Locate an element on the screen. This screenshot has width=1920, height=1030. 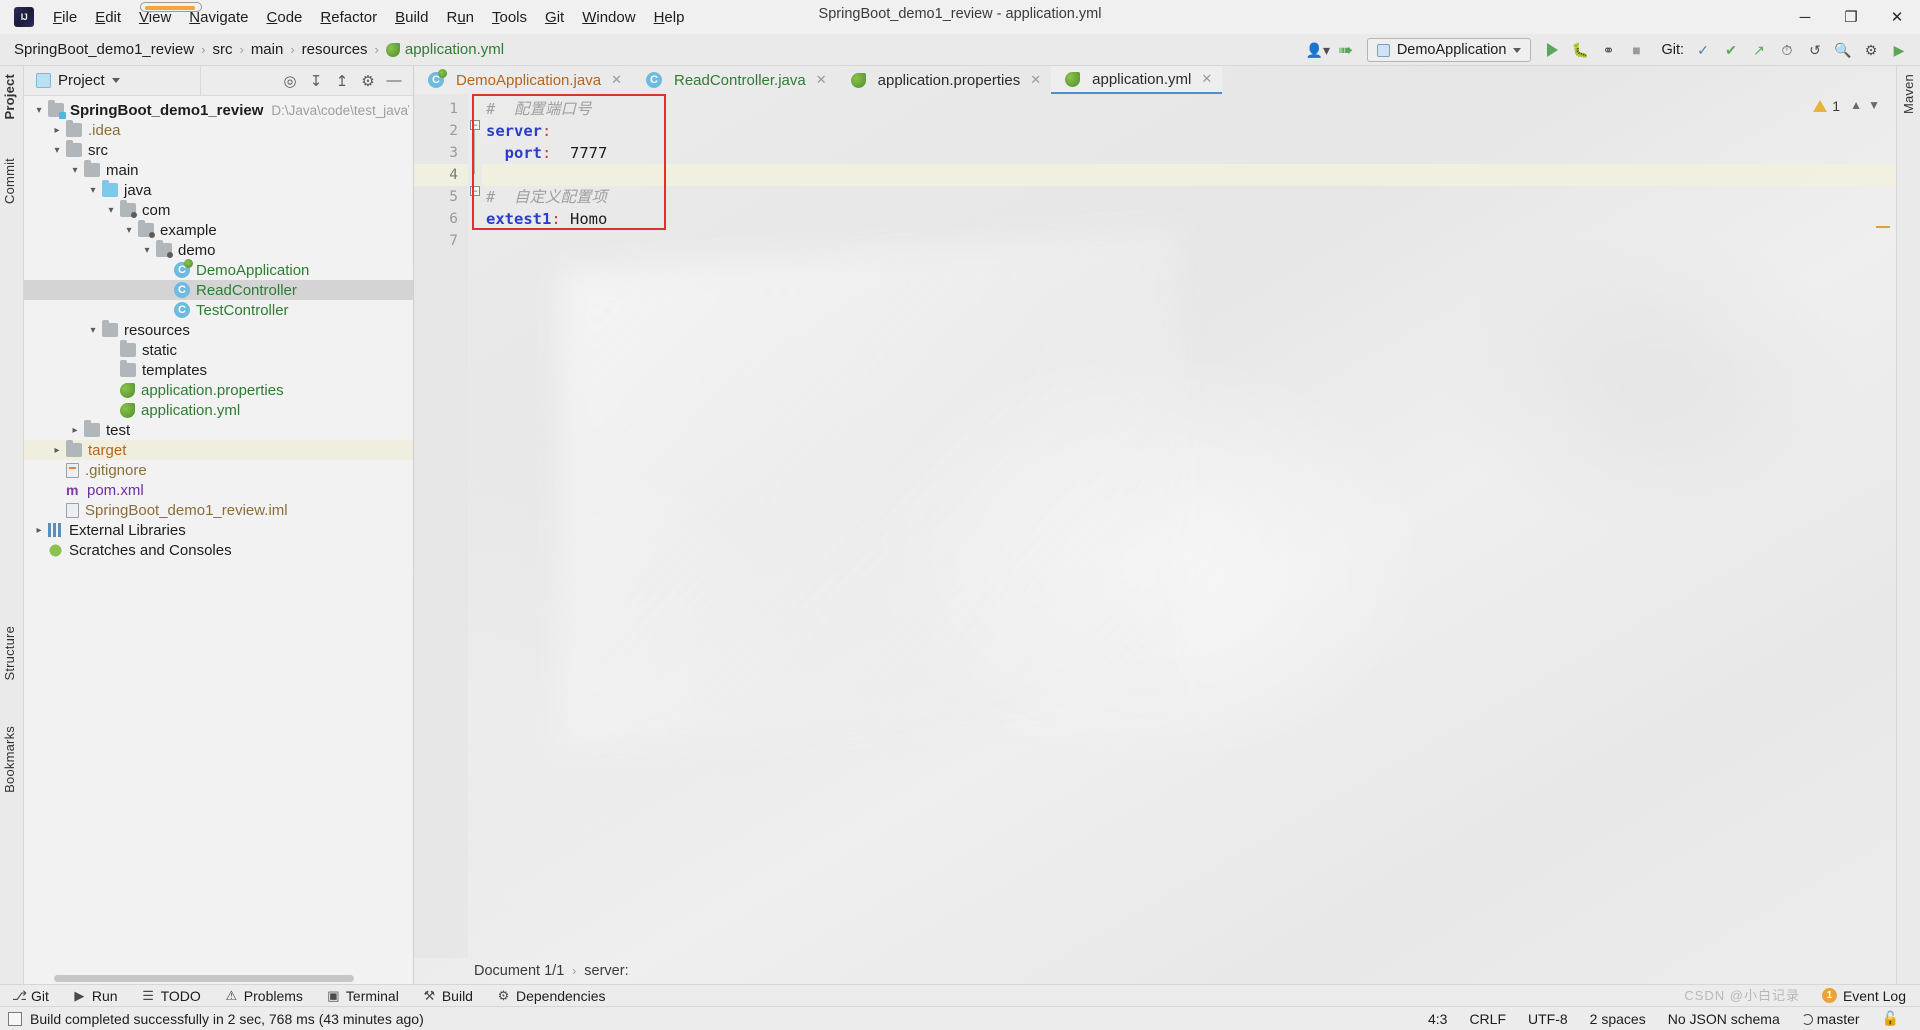
code-line is located at coordinates (1189, 241).